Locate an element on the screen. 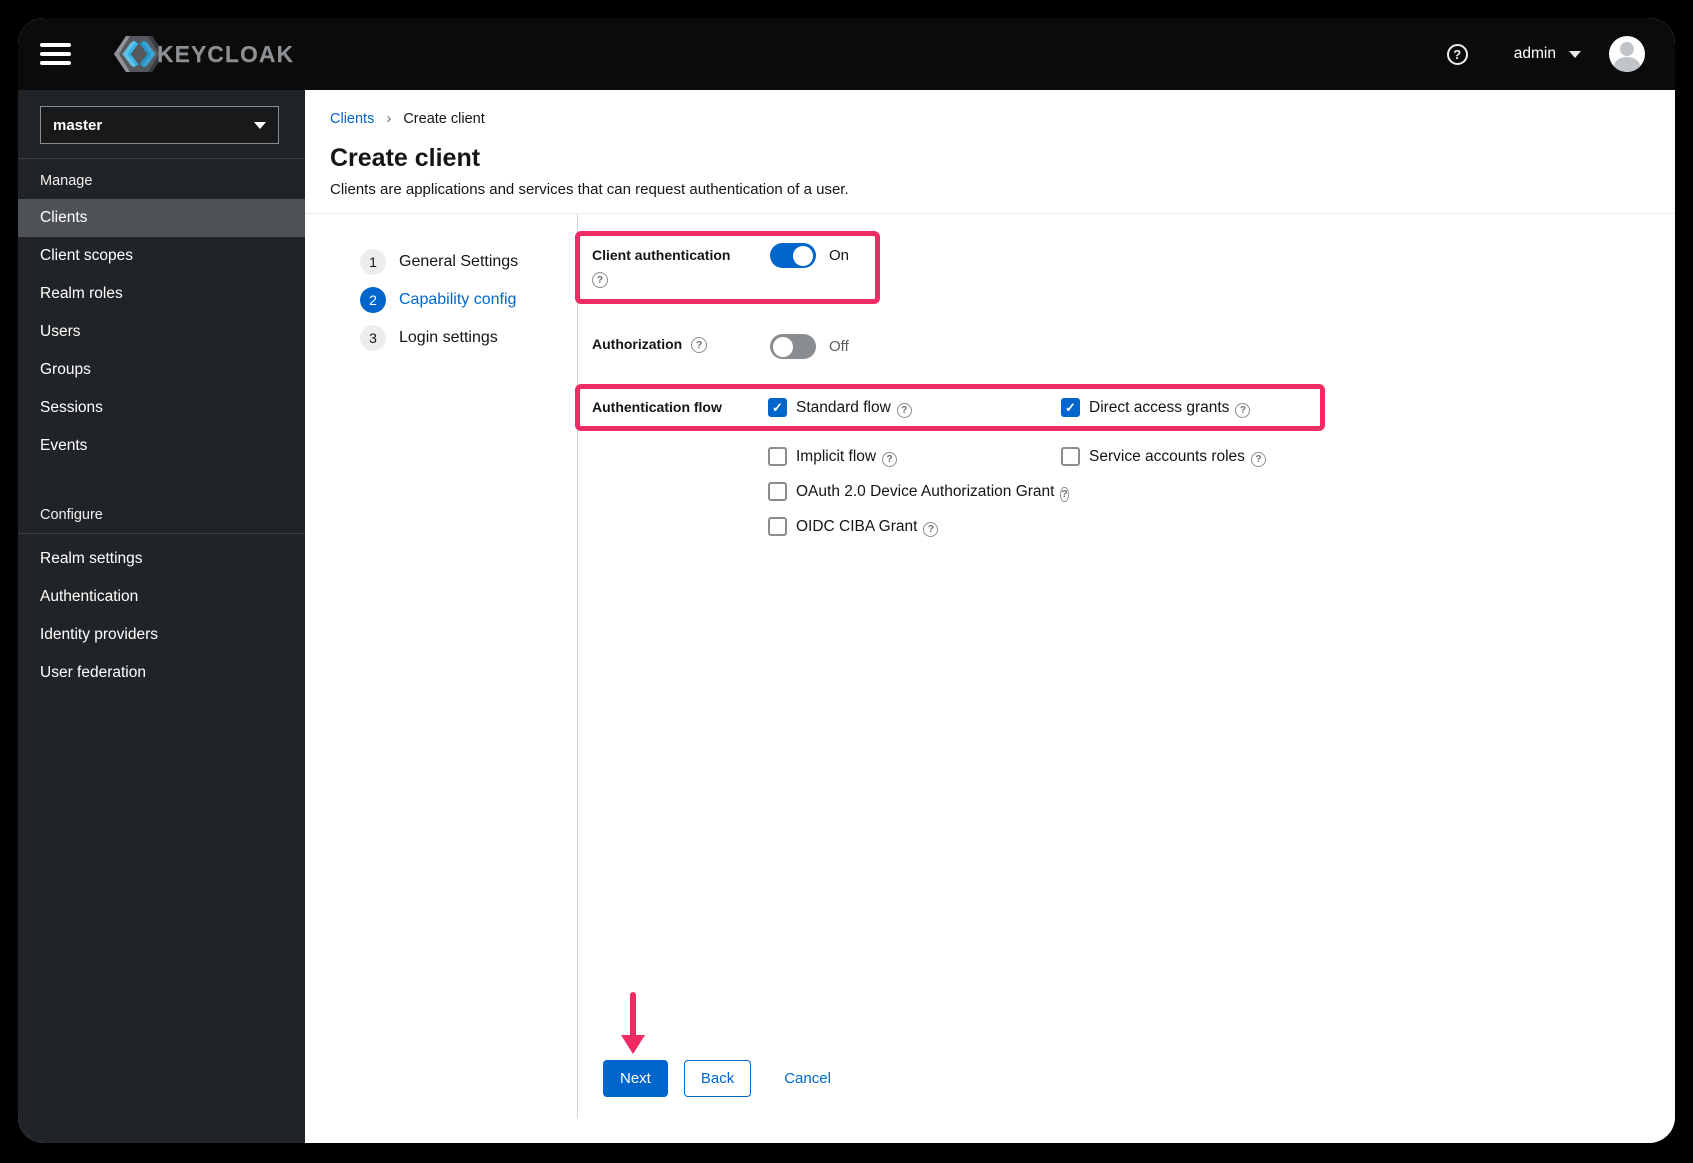 The image size is (1693, 1163). implicit-flow-checkbox: ✓ is located at coordinates (777, 456).